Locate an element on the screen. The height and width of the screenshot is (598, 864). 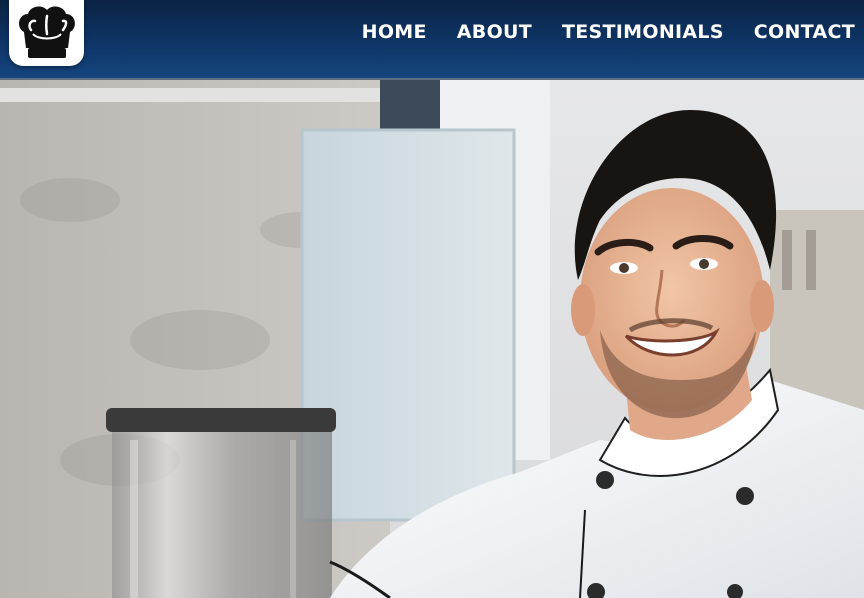
nav-about: ABOUT is located at coordinates (494, 32).